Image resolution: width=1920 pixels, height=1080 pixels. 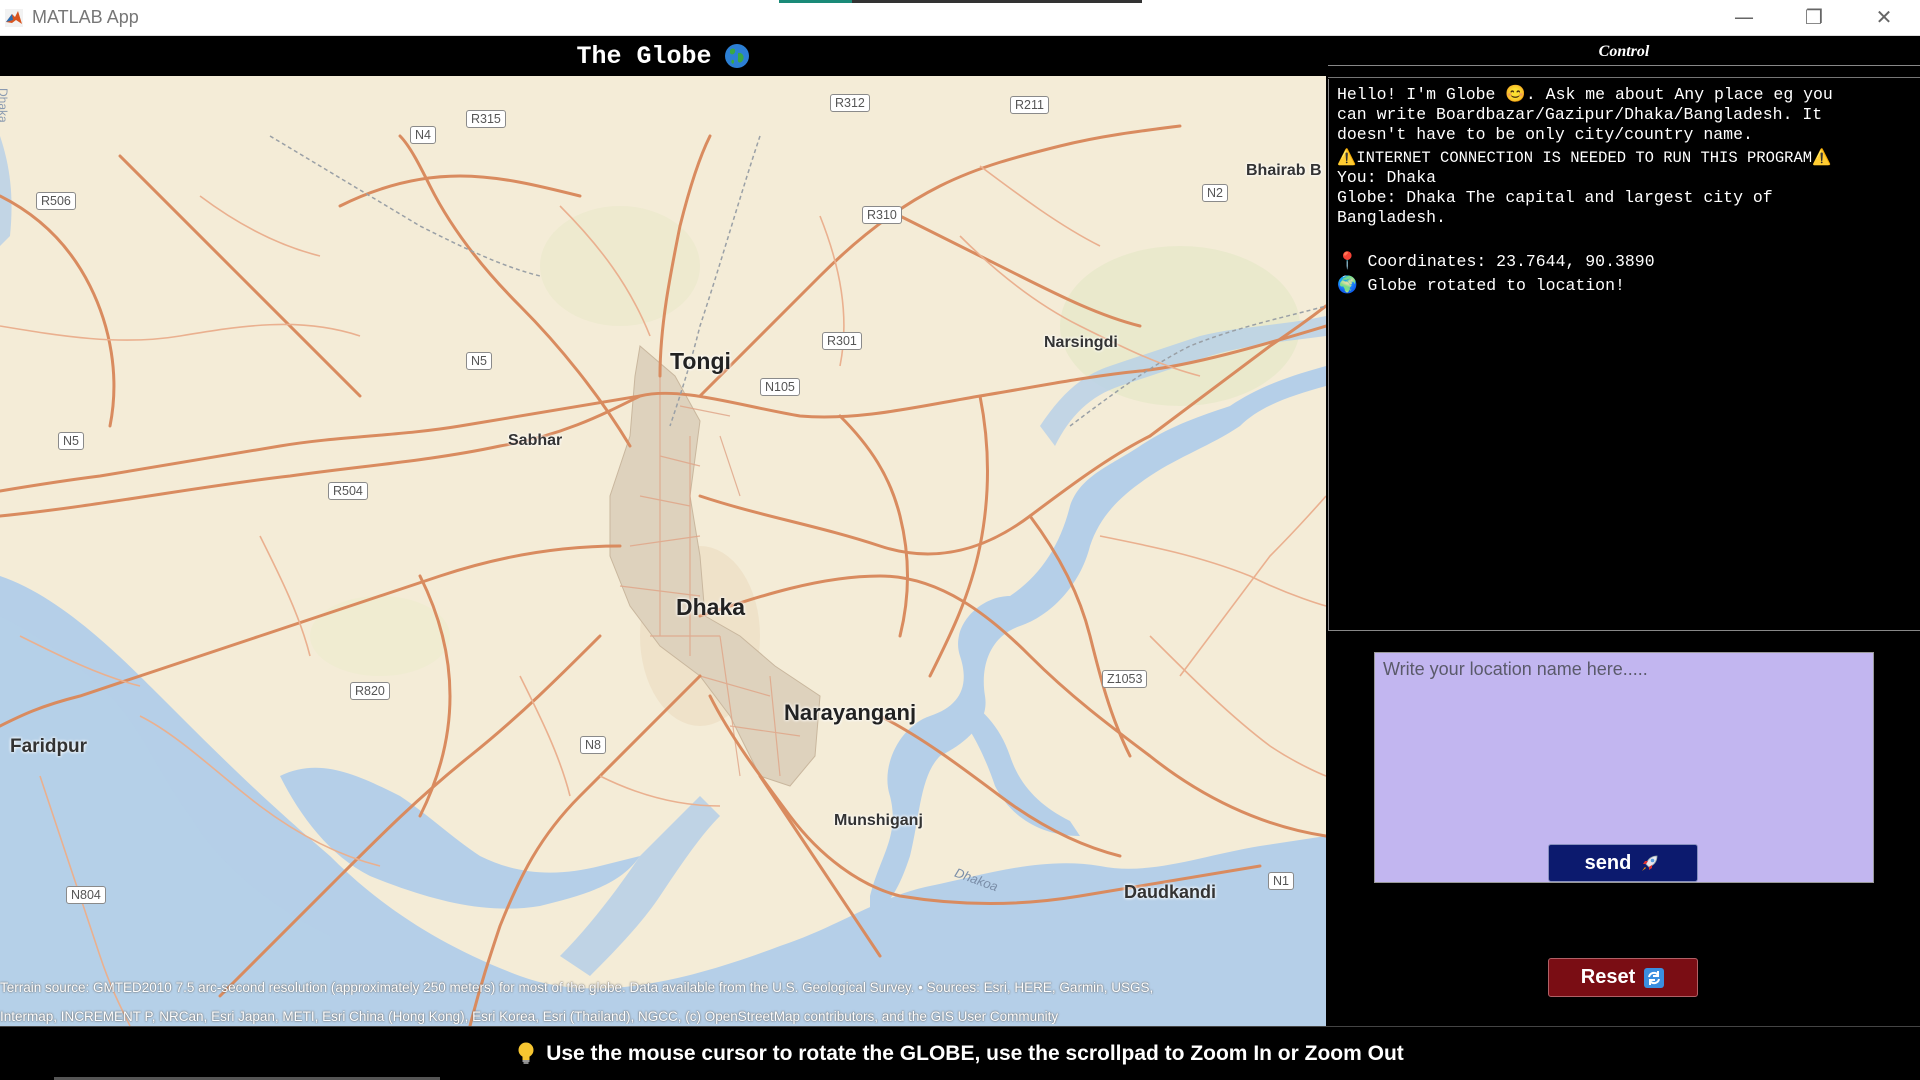 What do you see at coordinates (49, 746) in the screenshot?
I see `map-label-faridpur: Faridpur` at bounding box center [49, 746].